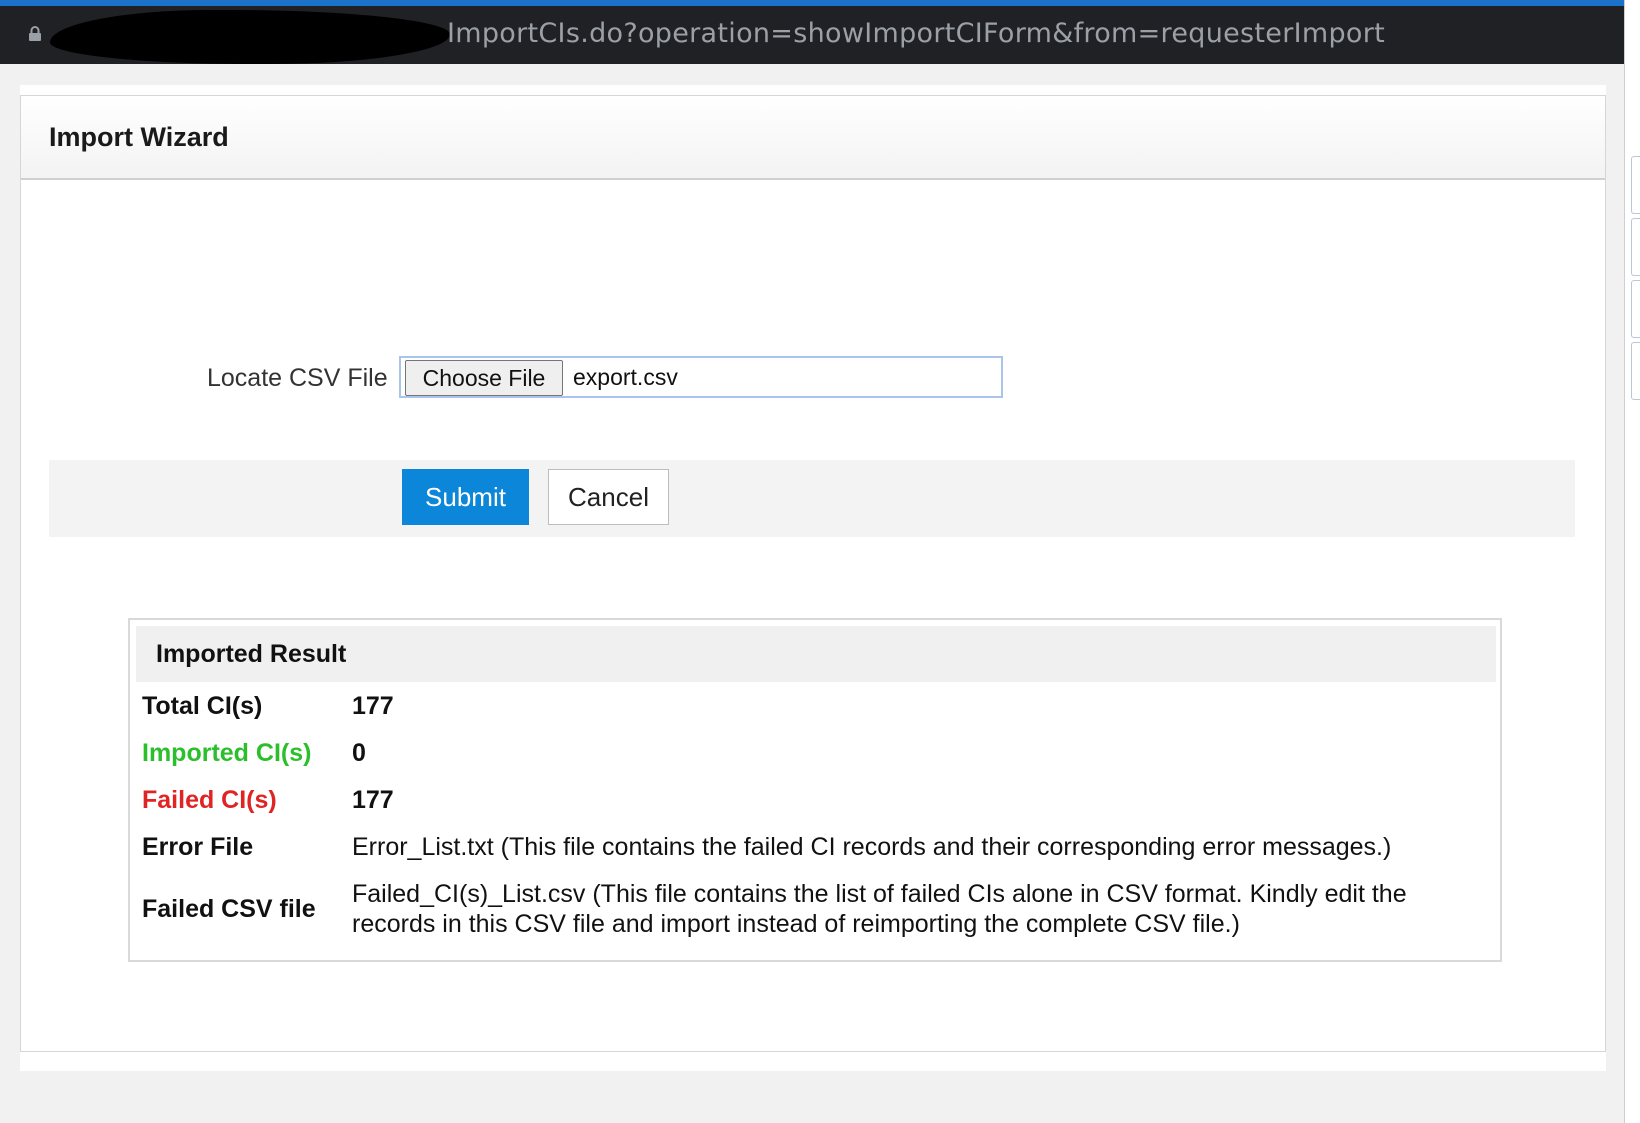 Image resolution: width=1640 pixels, height=1123 pixels. What do you see at coordinates (813, 1097) in the screenshot?
I see `page-footer-area` at bounding box center [813, 1097].